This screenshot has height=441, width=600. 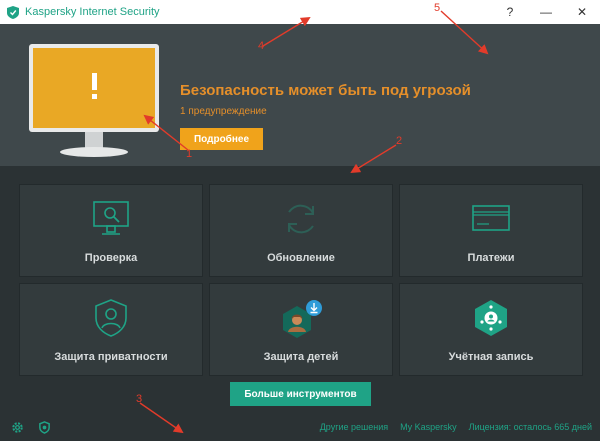 I want to click on scan-monitor-icon, so click(x=111, y=218).